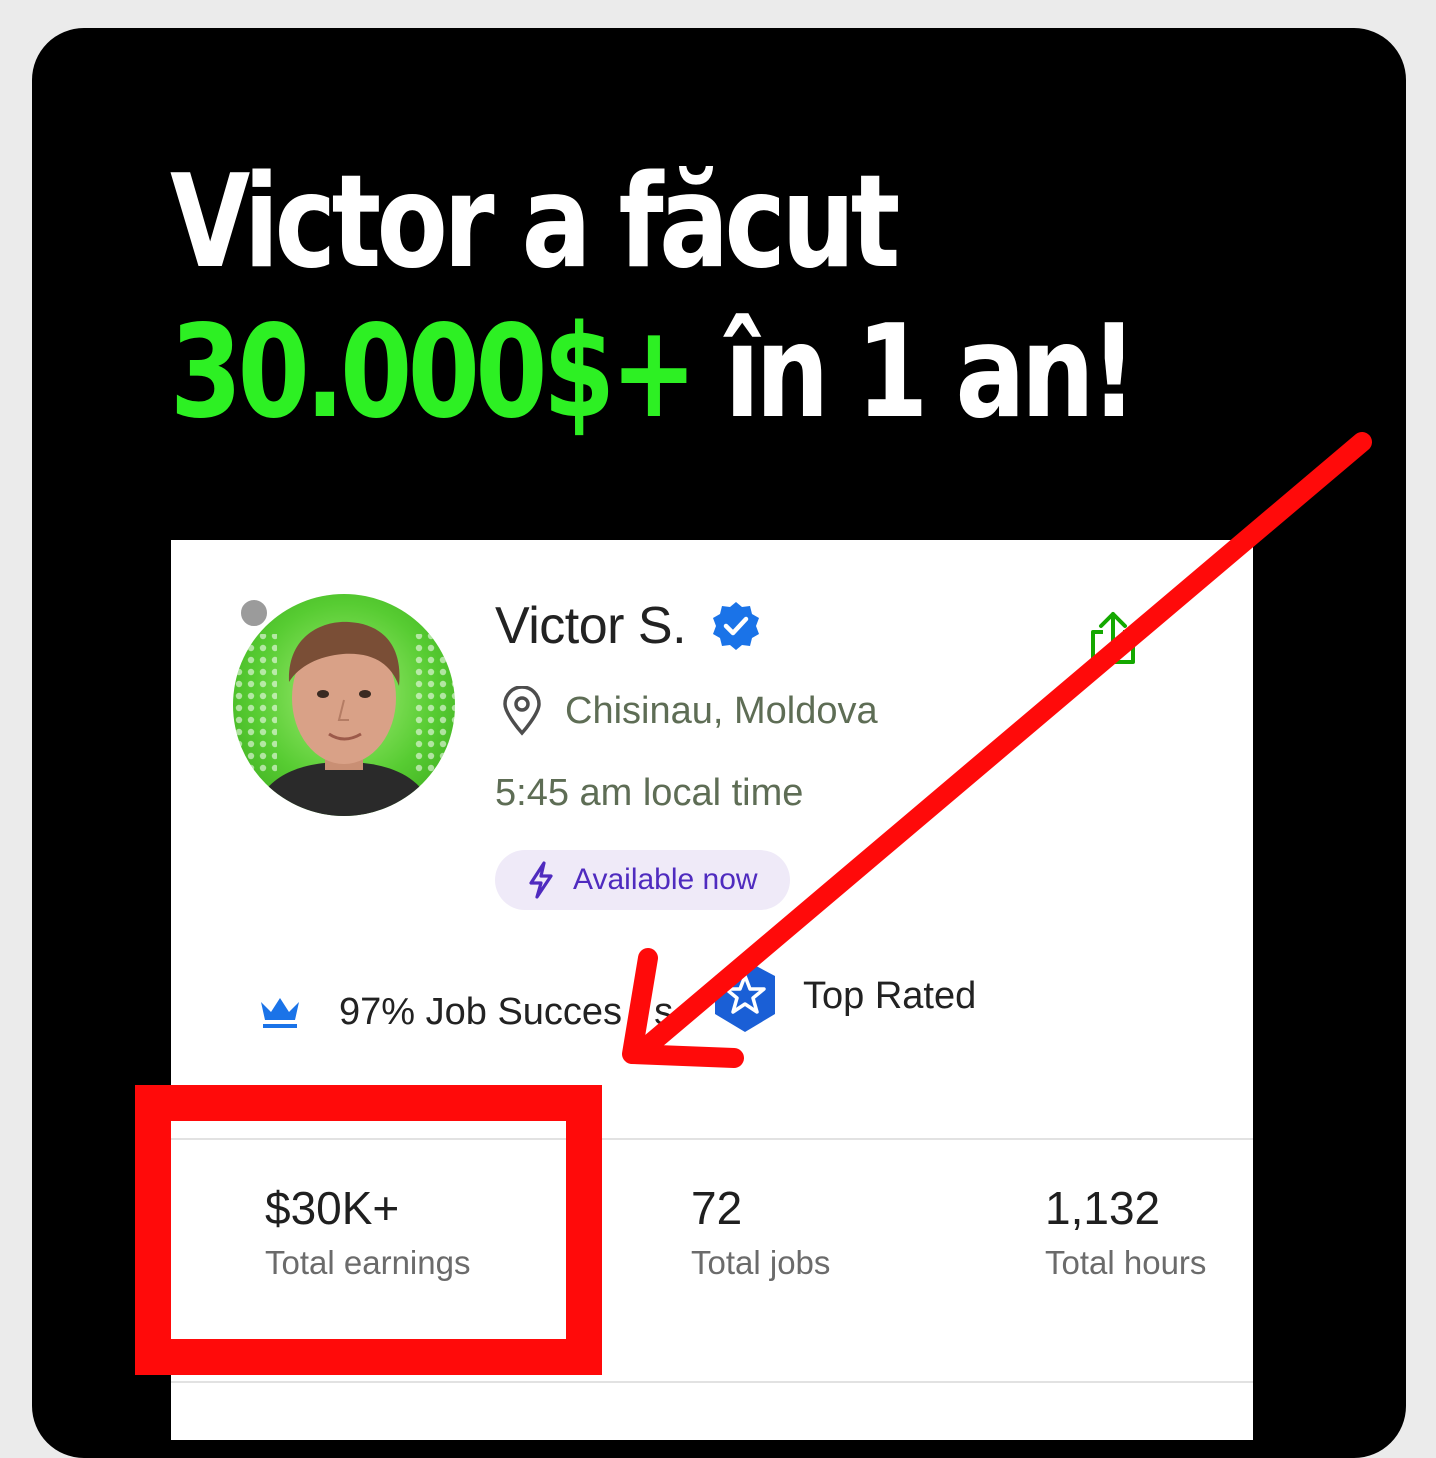  I want to click on name-row: Victor S., so click(628, 626).